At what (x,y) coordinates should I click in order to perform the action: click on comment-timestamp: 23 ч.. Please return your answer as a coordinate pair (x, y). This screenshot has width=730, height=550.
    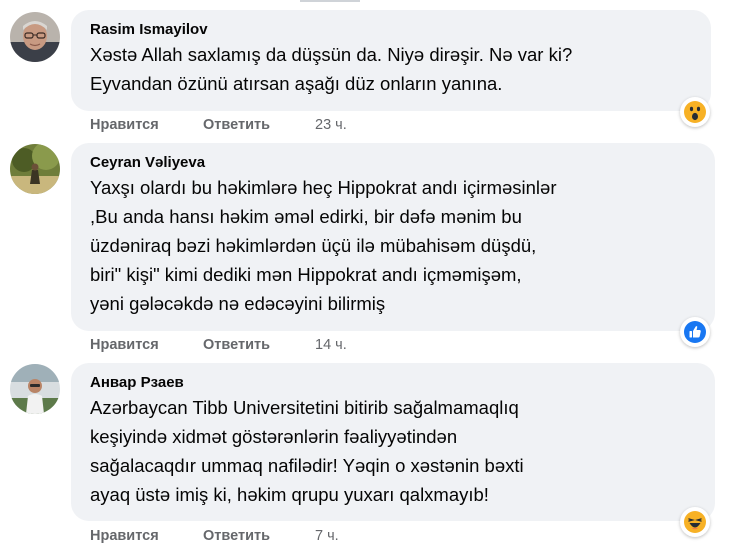
    Looking at the image, I should click on (331, 125).